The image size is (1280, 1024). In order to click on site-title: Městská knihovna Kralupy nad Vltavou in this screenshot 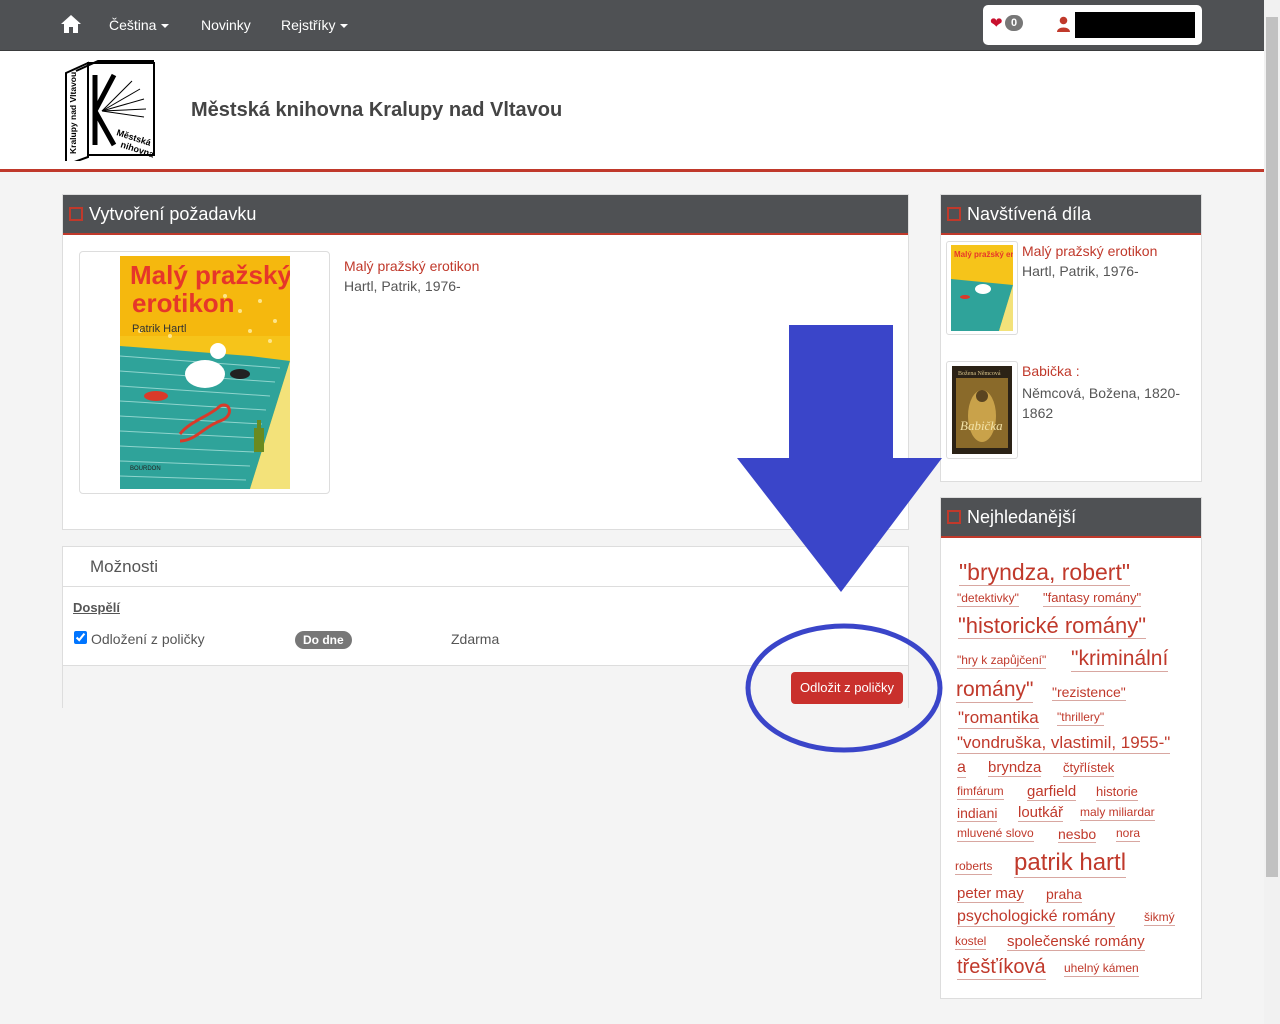, I will do `click(376, 110)`.